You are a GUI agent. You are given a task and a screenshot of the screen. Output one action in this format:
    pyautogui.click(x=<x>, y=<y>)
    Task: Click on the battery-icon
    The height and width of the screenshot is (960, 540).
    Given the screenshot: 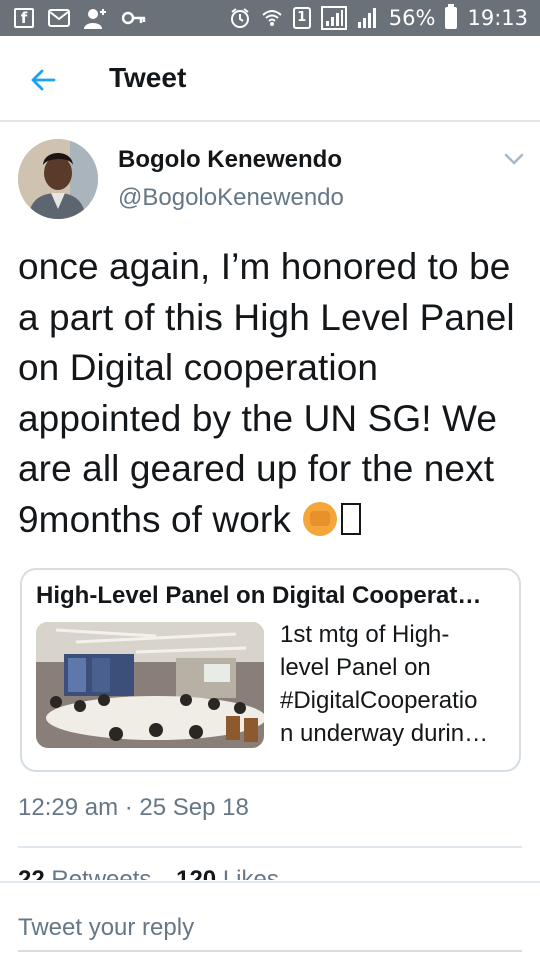 What is the action you would take?
    pyautogui.click(x=451, y=16)
    